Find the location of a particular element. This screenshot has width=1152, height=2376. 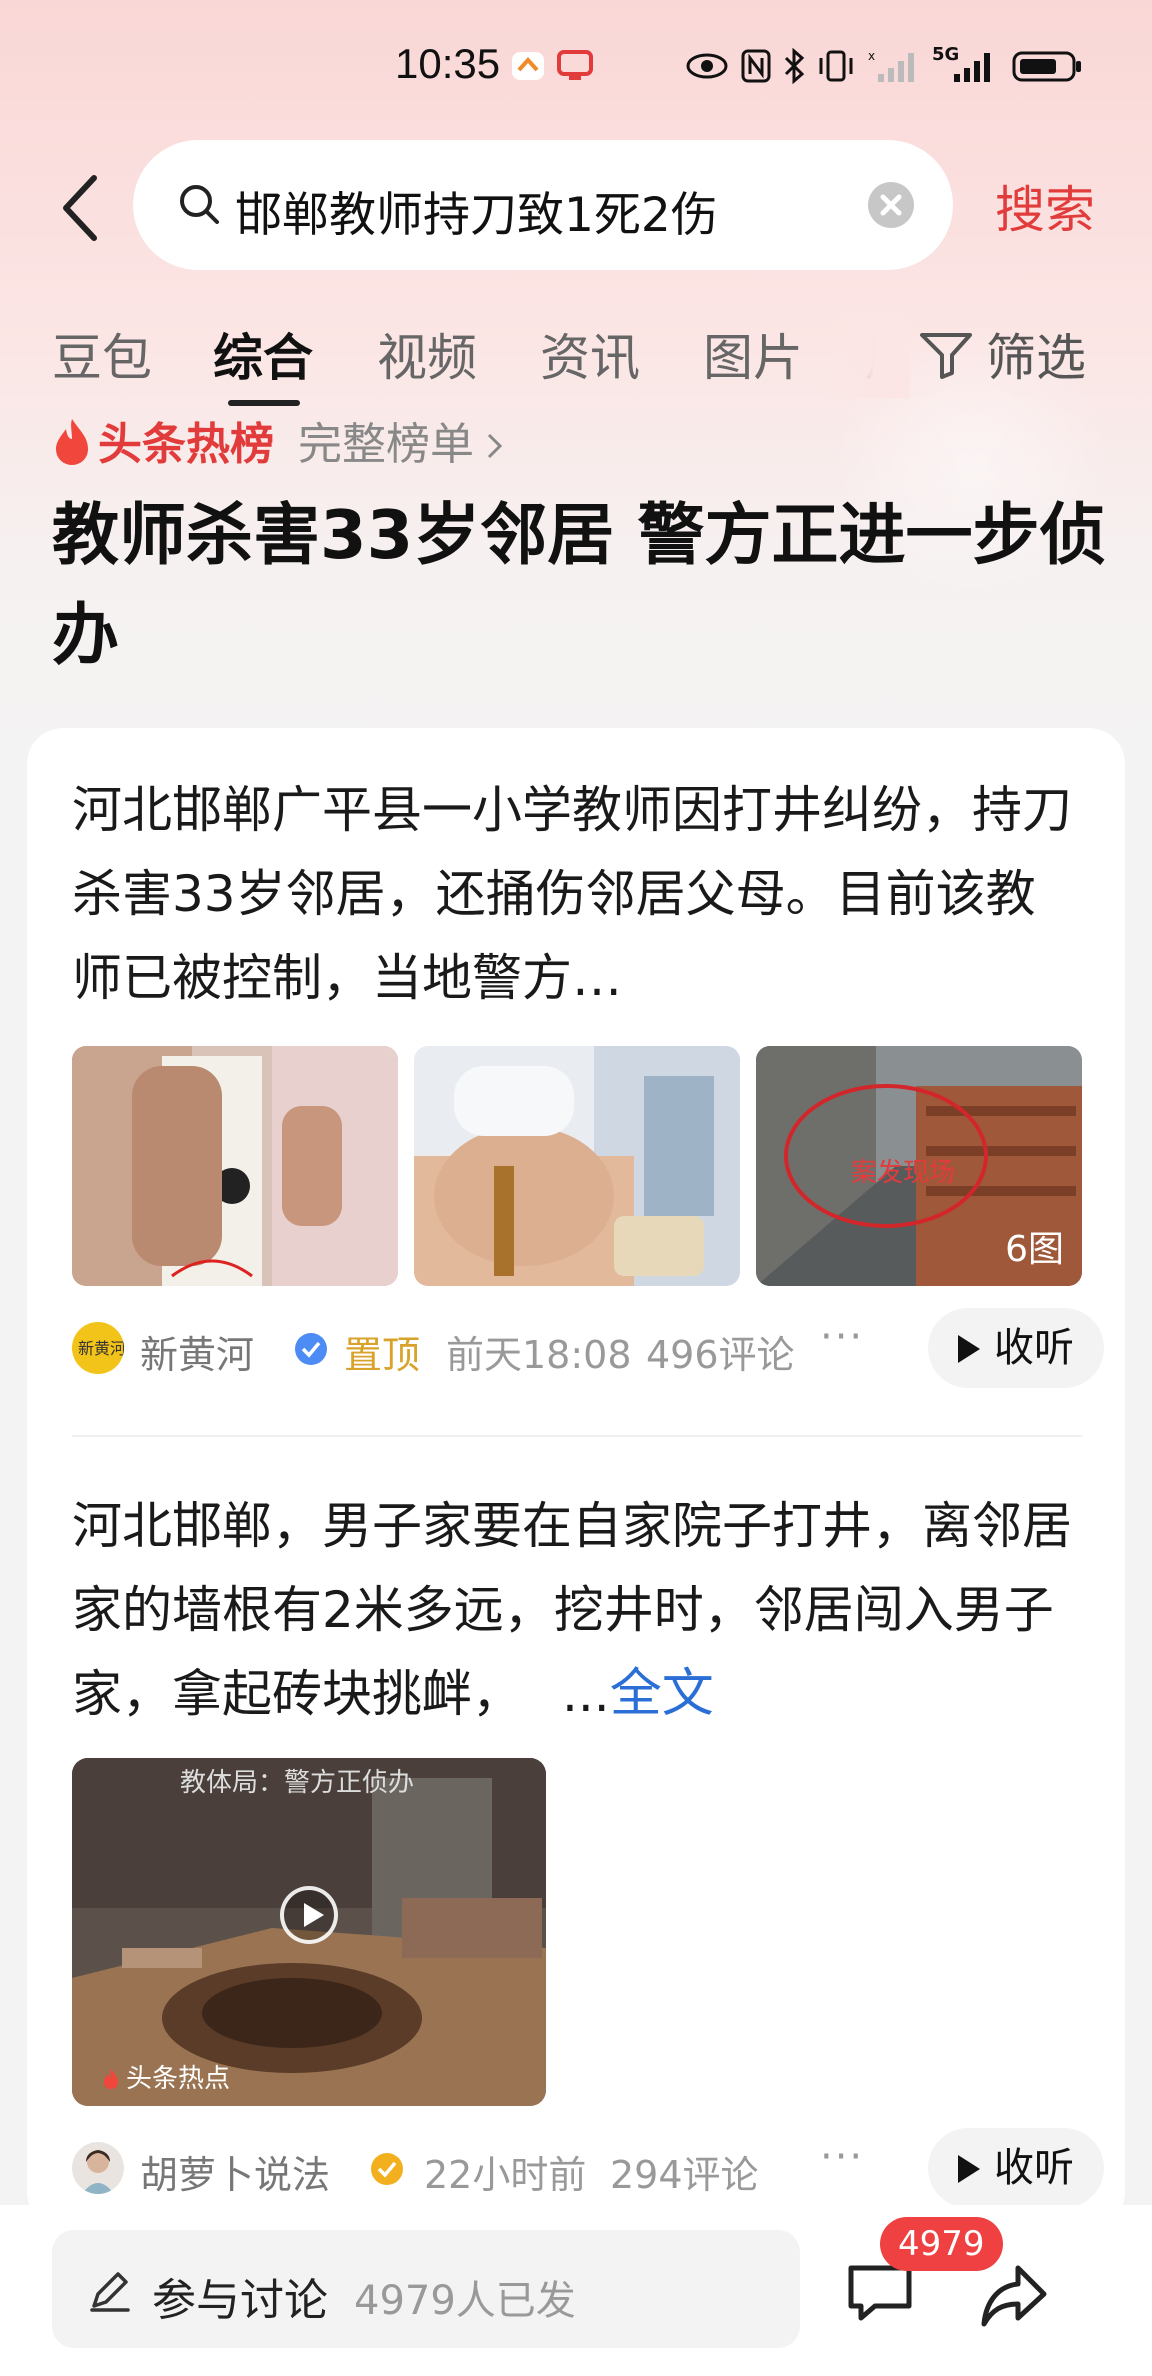

chevron-right-icon is located at coordinates (495, 446).